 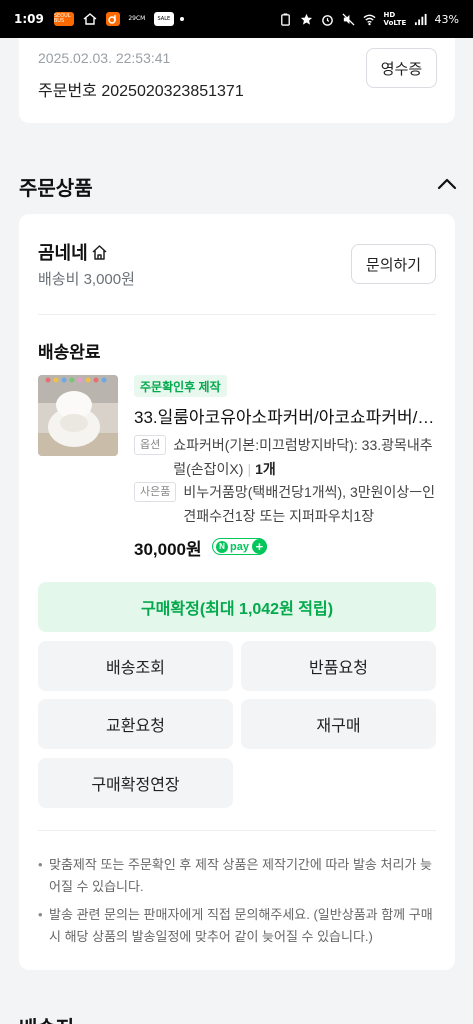 I want to click on order-number-value: 2025020323851371, so click(x=172, y=91).